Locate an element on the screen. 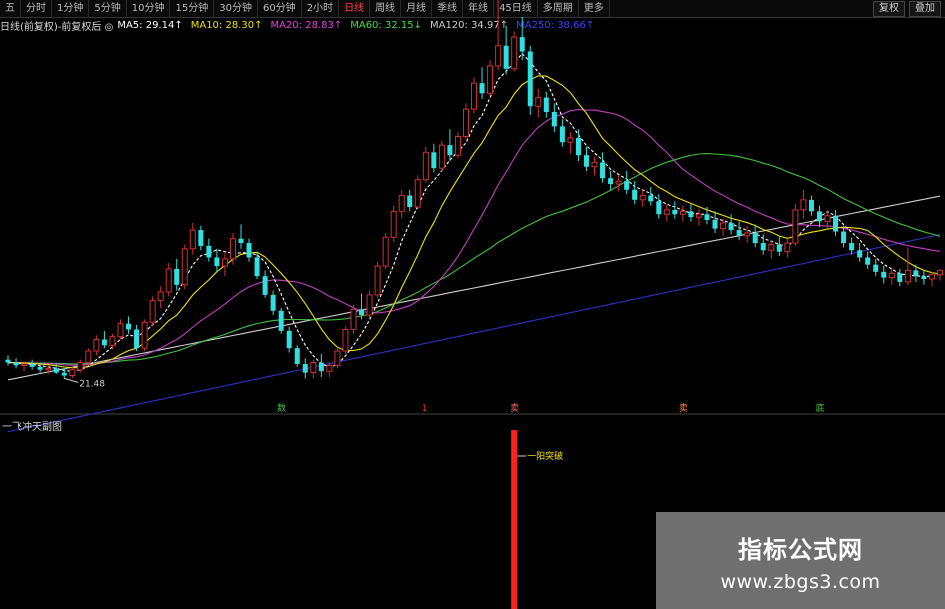 The width and height of the screenshot is (945, 609). signal-marker: 数 is located at coordinates (281, 408).